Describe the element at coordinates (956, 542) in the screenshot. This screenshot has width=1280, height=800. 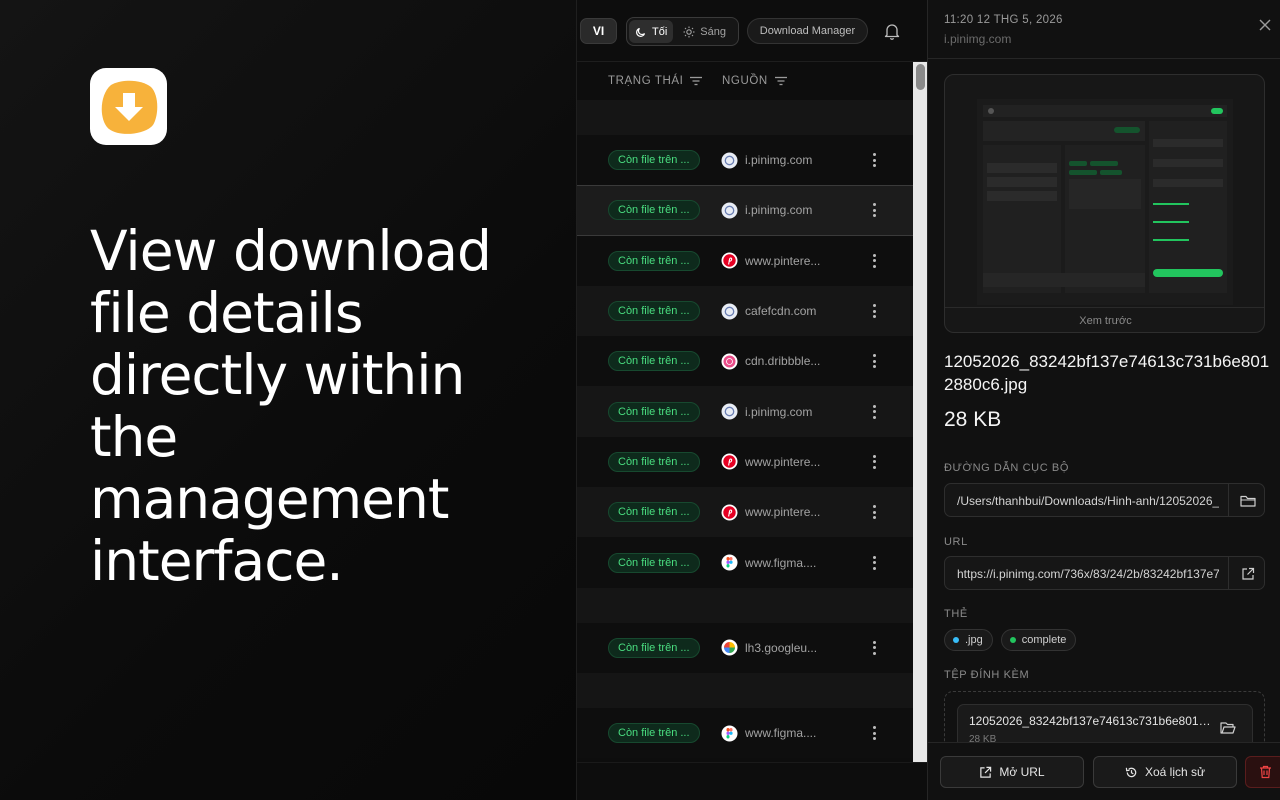
I see `url-label: URL` at that location.